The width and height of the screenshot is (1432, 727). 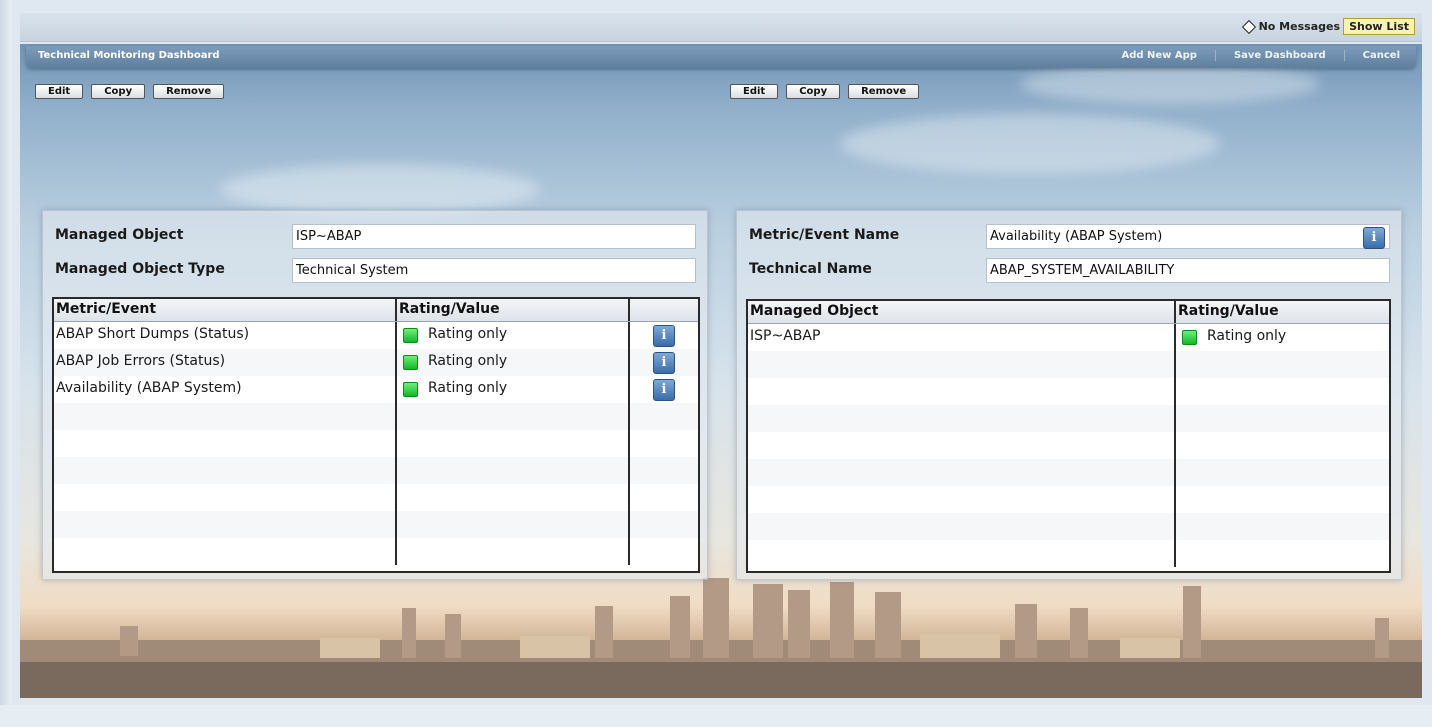 I want to click on column-header-metric: Metric/Event, so click(x=225, y=310).